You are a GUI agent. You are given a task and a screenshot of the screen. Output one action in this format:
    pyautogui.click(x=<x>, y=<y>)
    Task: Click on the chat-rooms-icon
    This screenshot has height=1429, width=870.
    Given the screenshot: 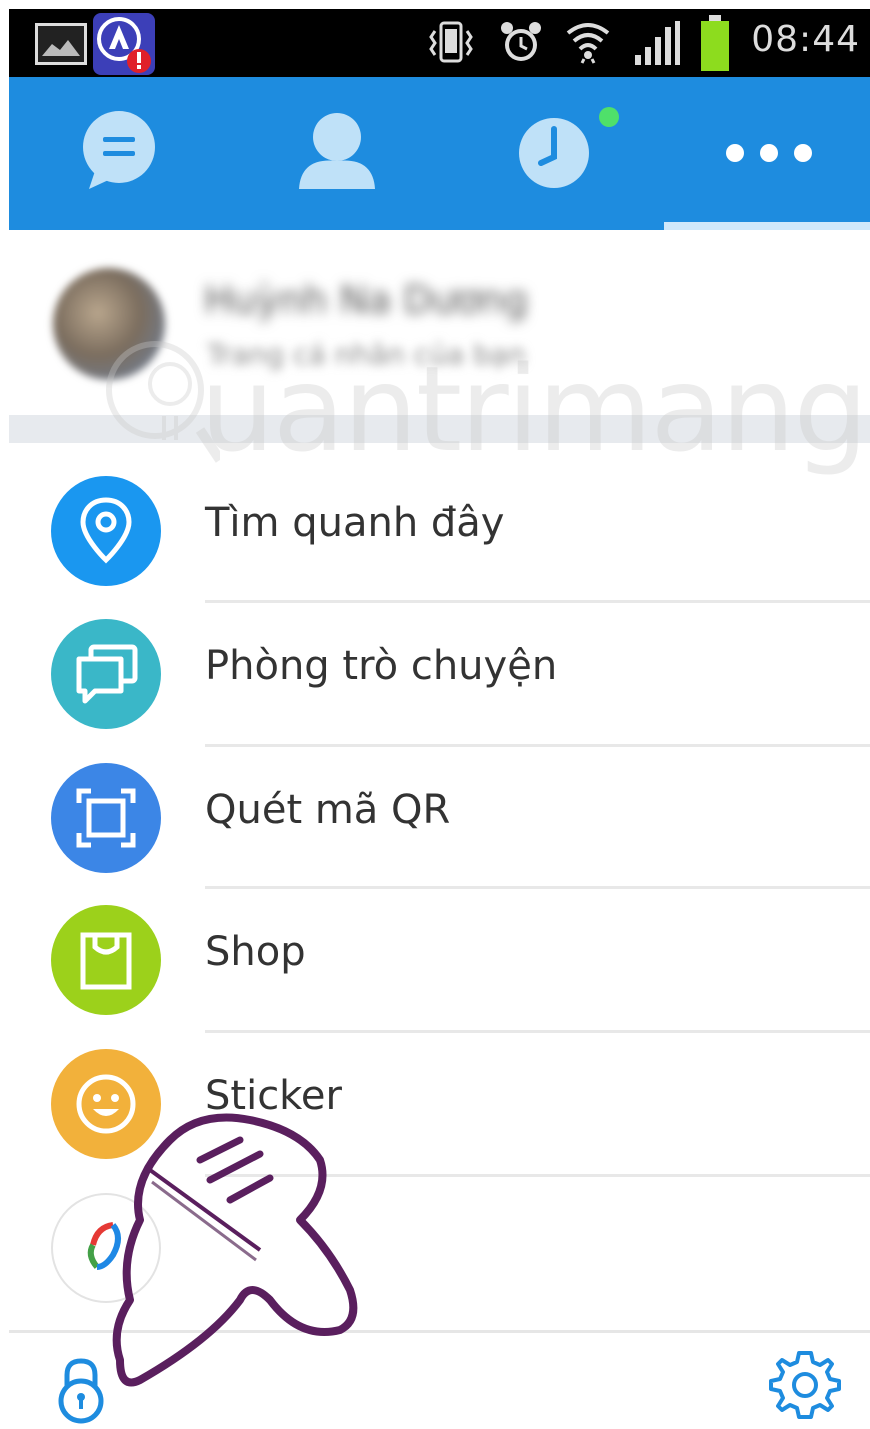 What is the action you would take?
    pyautogui.click(x=106, y=674)
    